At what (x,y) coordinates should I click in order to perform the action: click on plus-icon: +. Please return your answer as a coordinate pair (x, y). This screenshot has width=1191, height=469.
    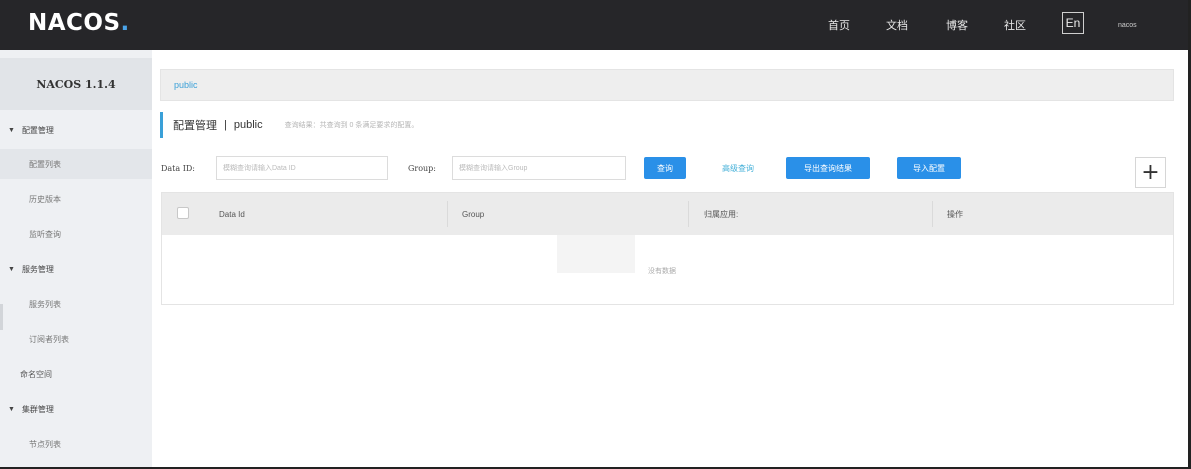
    Looking at the image, I should click on (1150, 172).